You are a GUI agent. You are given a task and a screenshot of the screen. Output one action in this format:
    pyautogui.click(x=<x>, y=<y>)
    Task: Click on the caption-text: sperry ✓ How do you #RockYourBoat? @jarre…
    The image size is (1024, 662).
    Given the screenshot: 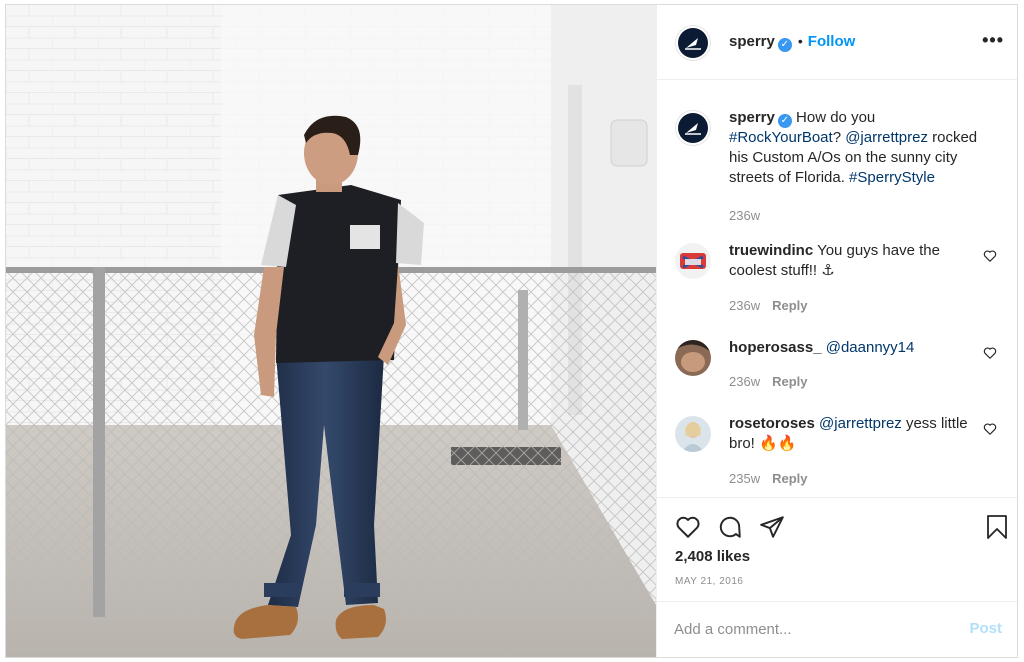 What is the action you would take?
    pyautogui.click(x=853, y=147)
    